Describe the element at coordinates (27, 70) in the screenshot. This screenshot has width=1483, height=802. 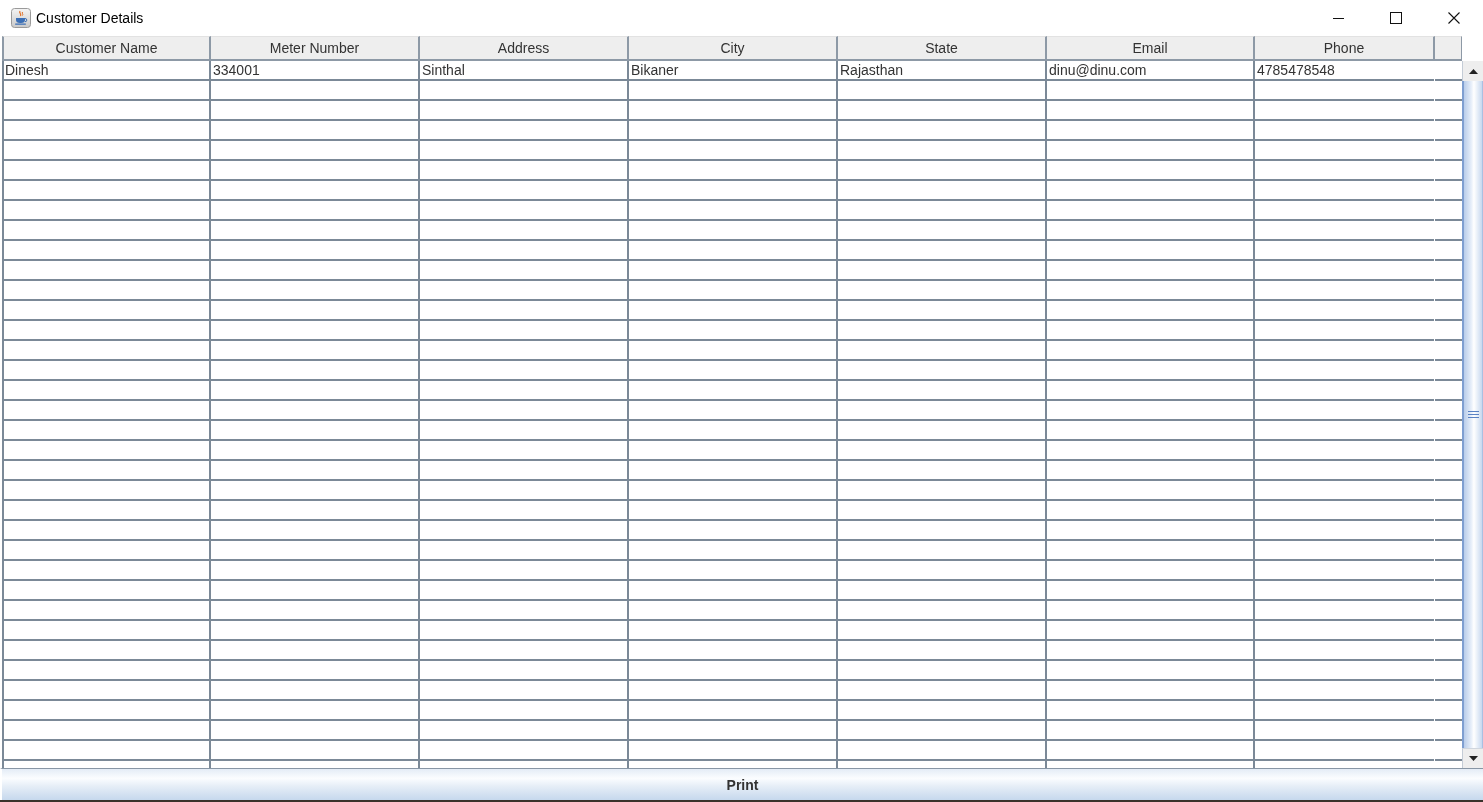
I see `table-cell-text: Dinesh` at that location.